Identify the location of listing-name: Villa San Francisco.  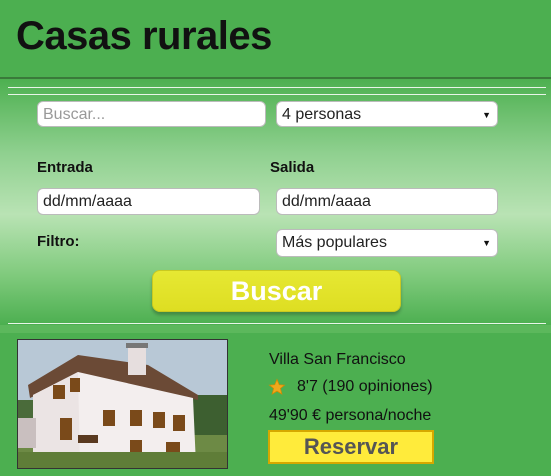
(337, 360).